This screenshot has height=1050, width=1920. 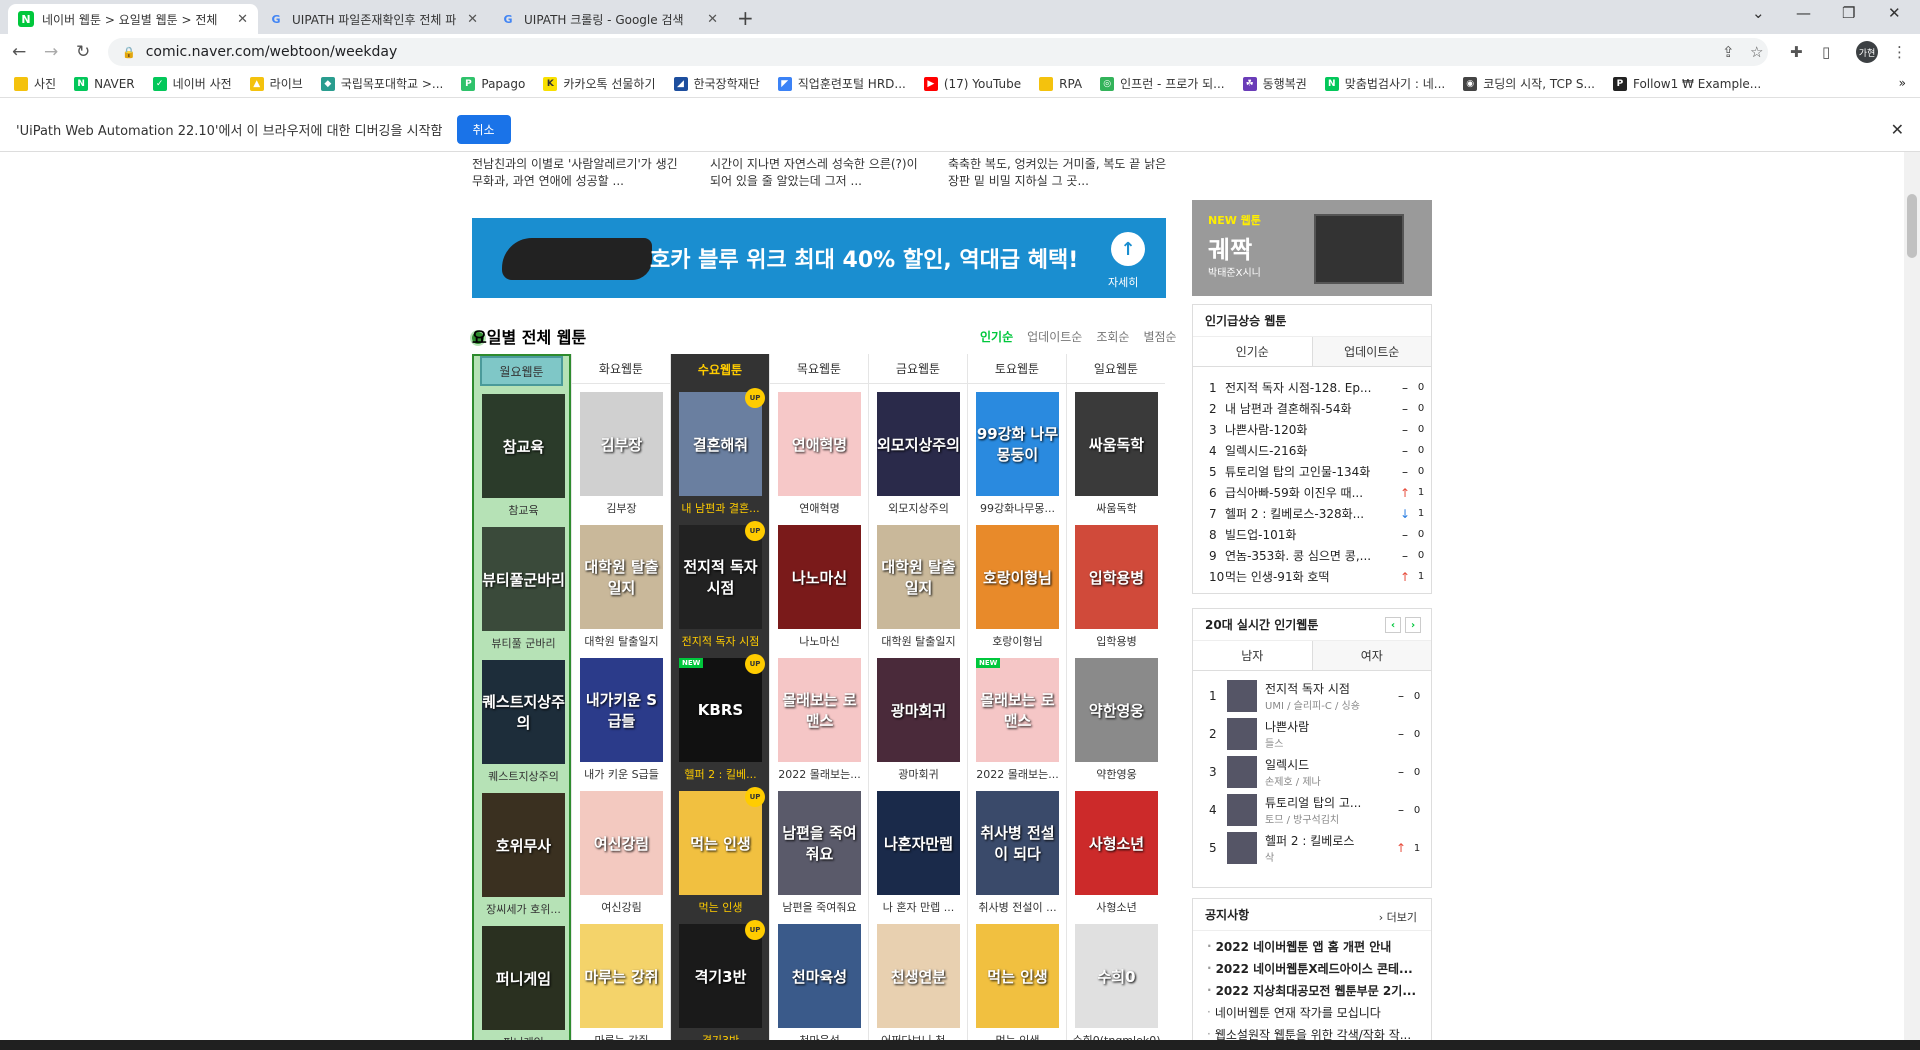 What do you see at coordinates (819, 843) in the screenshot?
I see `webtoon-thumbnail: 남편을 죽여줘요` at bounding box center [819, 843].